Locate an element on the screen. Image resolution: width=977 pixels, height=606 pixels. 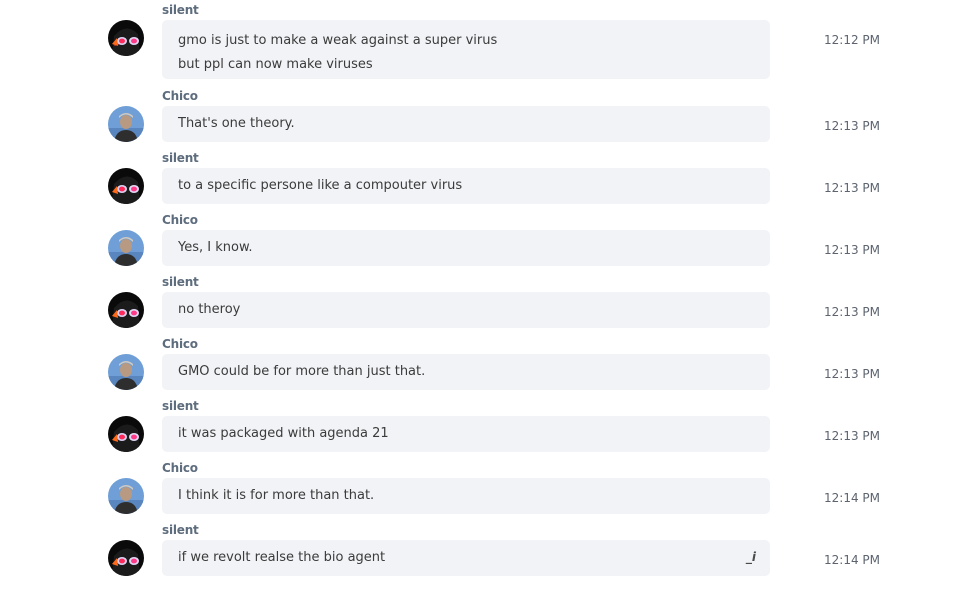
message-text: I think it is for more than that. is located at coordinates (276, 495).